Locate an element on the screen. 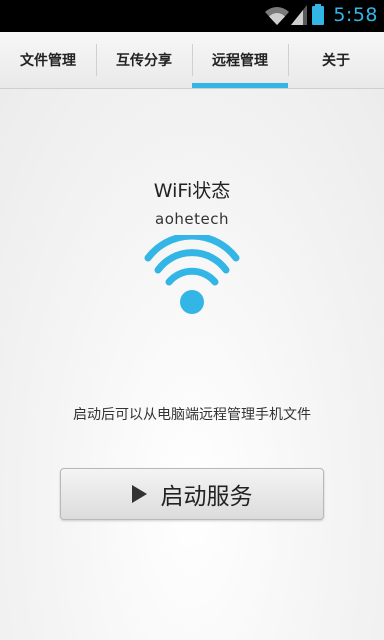 This screenshot has height=640, width=384. tab-label: 关于 is located at coordinates (336, 61).